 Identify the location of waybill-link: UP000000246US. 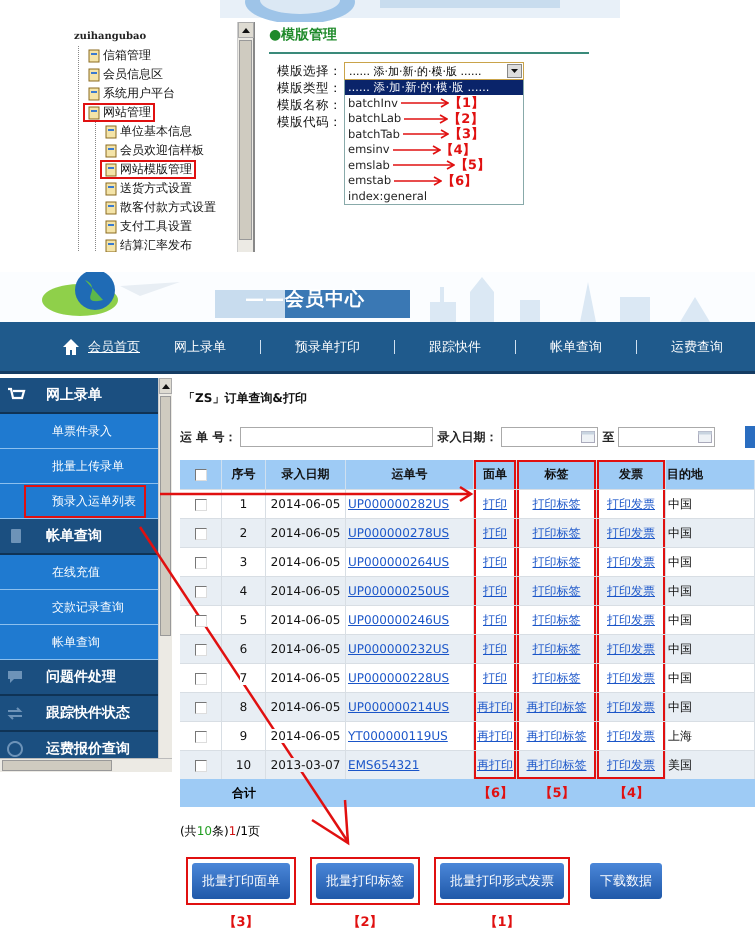
(399, 620).